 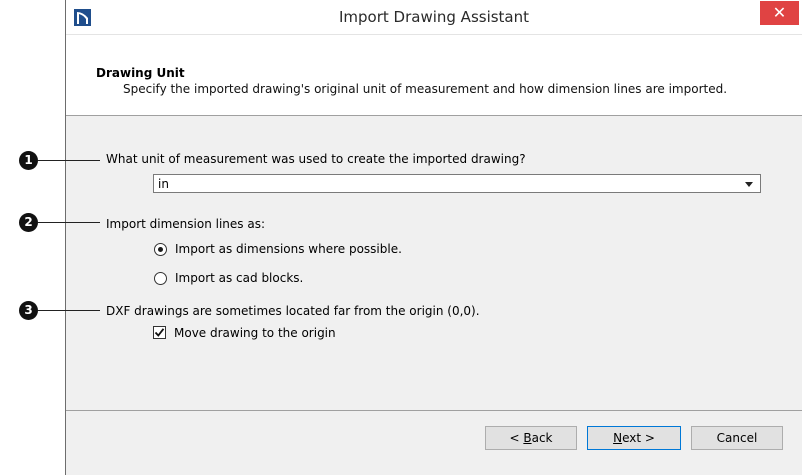 I want to click on radio-import-as-dimensions-label: Import as dimensions where possible., so click(x=288, y=249).